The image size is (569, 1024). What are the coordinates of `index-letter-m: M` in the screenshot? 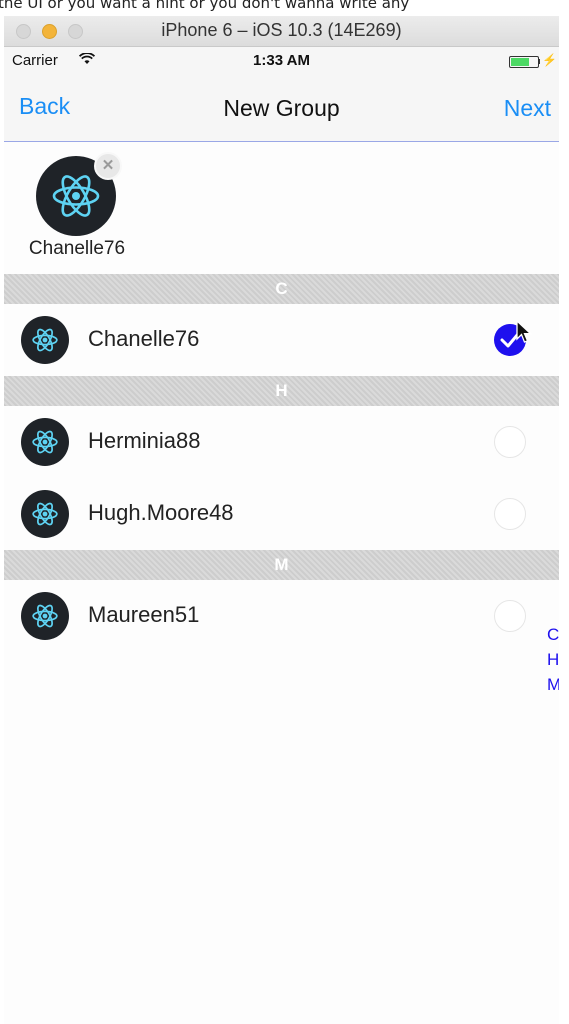 It's located at (553, 684).